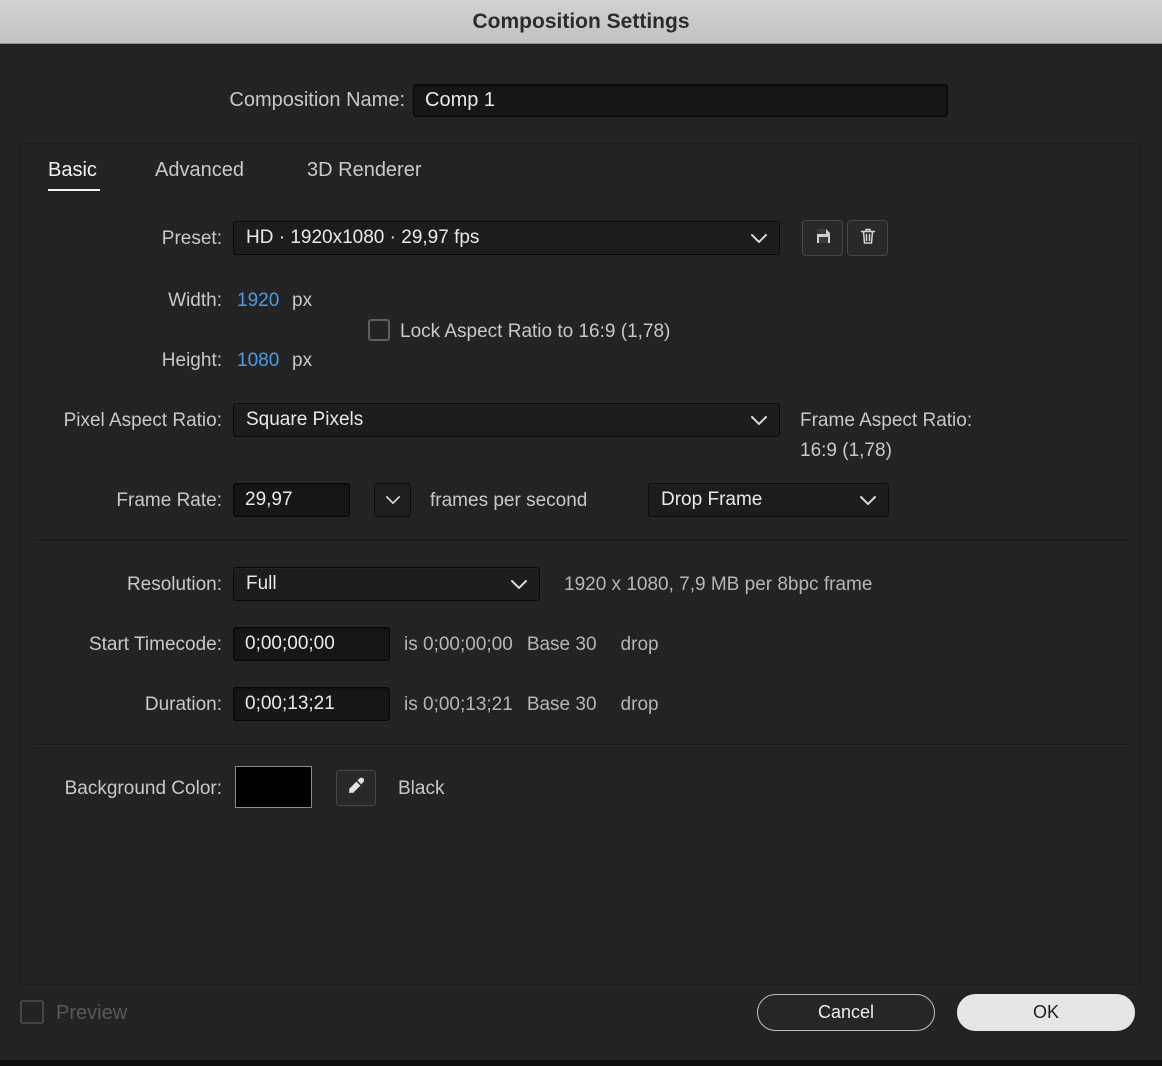  I want to click on background-color-label: Background Color:, so click(143, 788).